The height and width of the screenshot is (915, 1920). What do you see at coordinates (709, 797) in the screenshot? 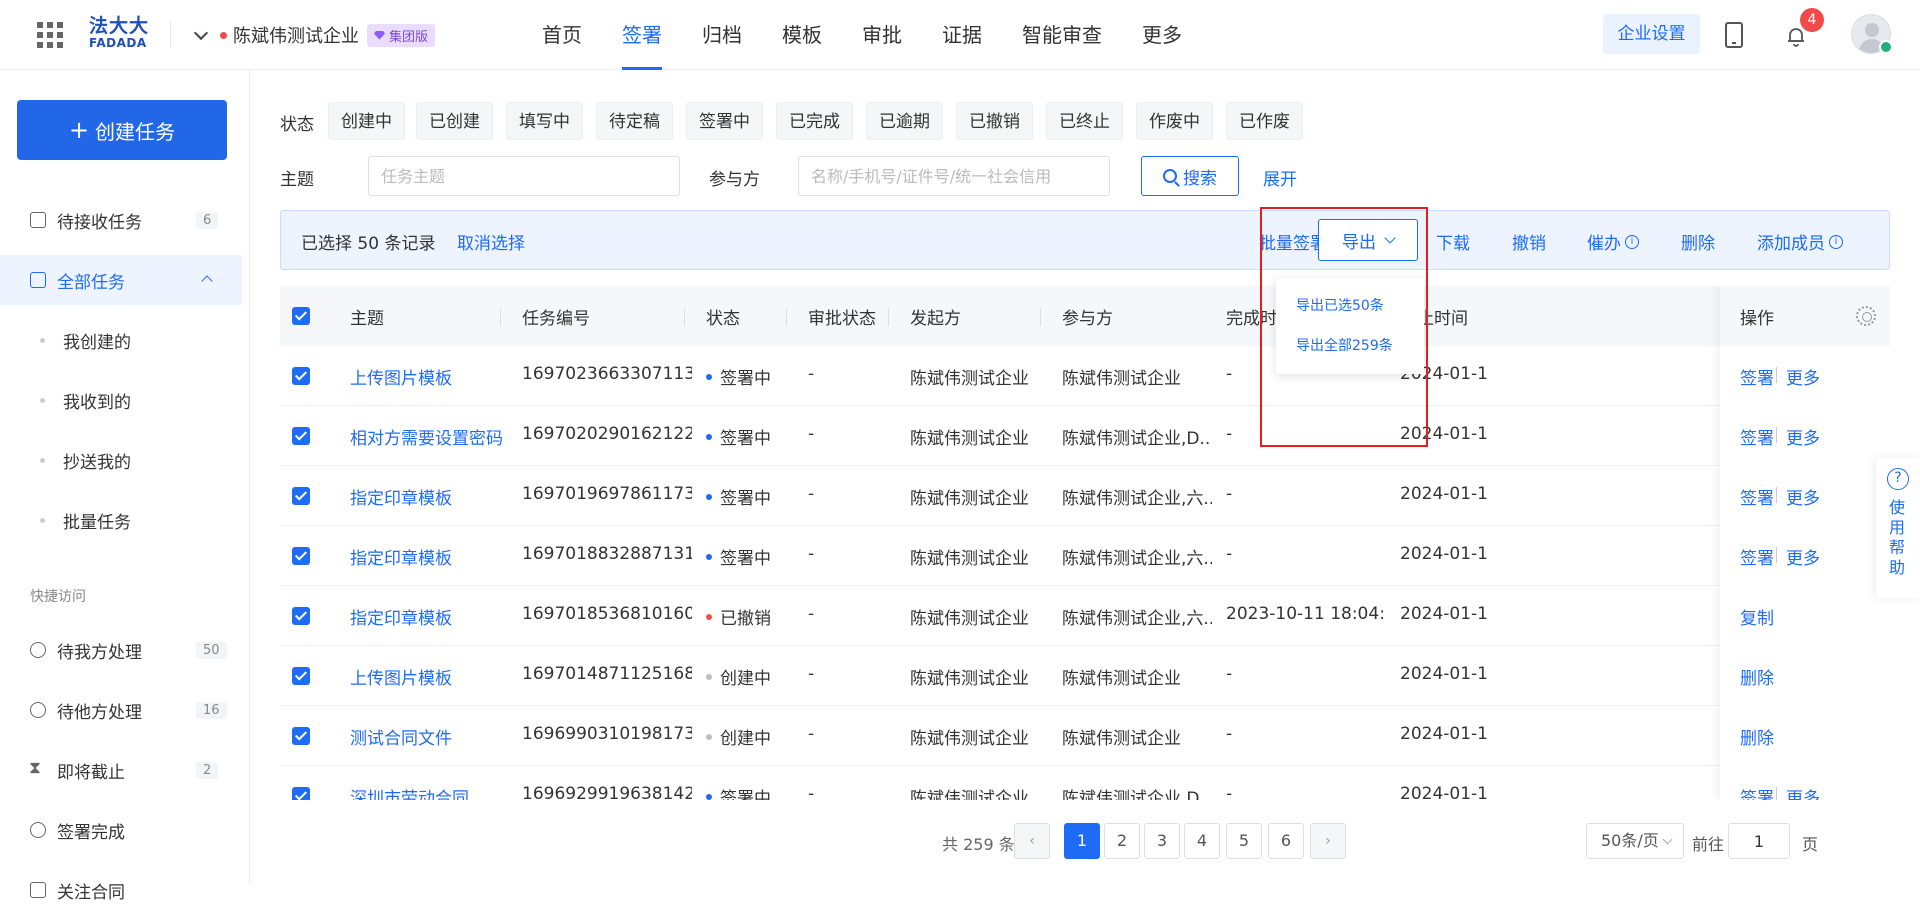
I see `status-dot-icon` at bounding box center [709, 797].